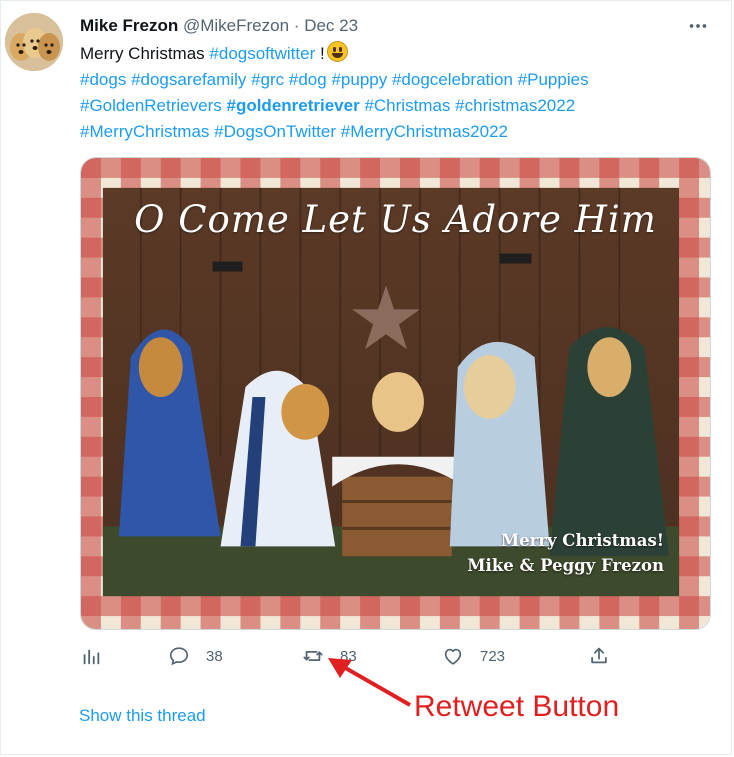 This screenshot has height=757, width=734. Describe the element at coordinates (331, 25) in the screenshot. I see `tweet-date: Dec 23` at that location.